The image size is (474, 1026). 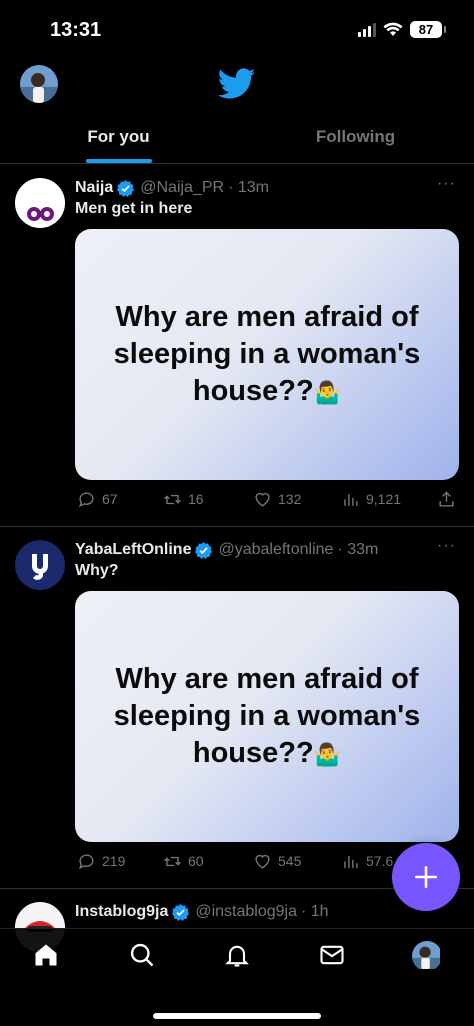 What do you see at coordinates (384, 499) in the screenshot?
I see `view-count: 9,121` at bounding box center [384, 499].